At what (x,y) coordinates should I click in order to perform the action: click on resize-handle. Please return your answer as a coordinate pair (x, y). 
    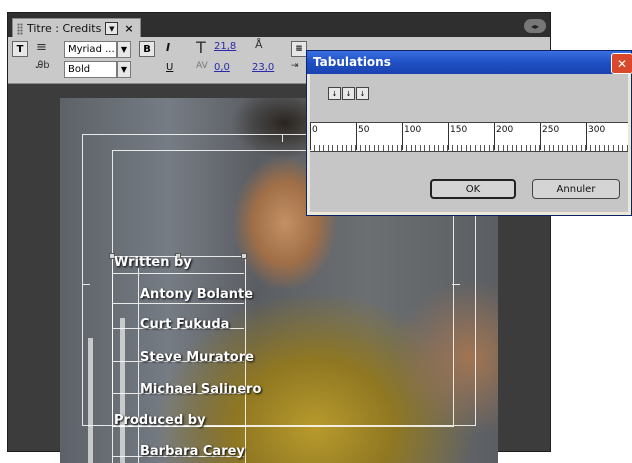
    Looking at the image, I should click on (244, 256).